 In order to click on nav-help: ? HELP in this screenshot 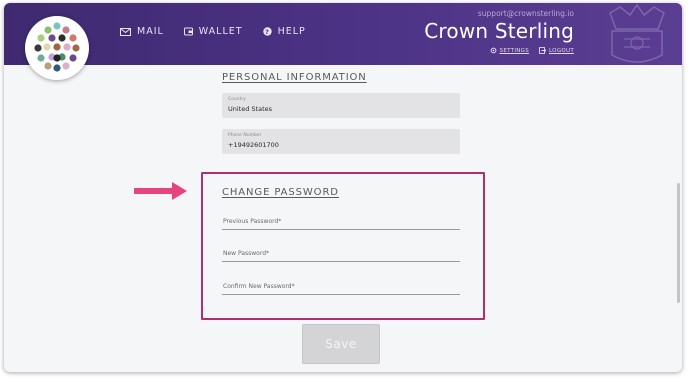, I will do `click(284, 31)`.